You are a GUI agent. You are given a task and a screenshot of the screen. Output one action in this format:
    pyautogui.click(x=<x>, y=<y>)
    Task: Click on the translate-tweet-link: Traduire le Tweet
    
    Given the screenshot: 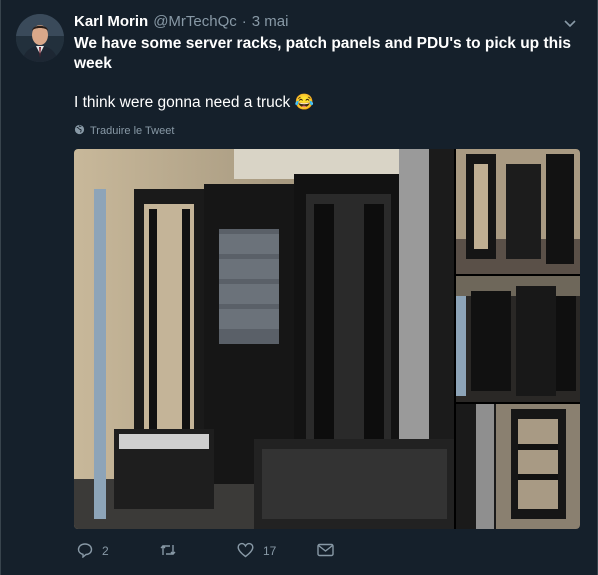 What is the action you would take?
    pyautogui.click(x=124, y=131)
    